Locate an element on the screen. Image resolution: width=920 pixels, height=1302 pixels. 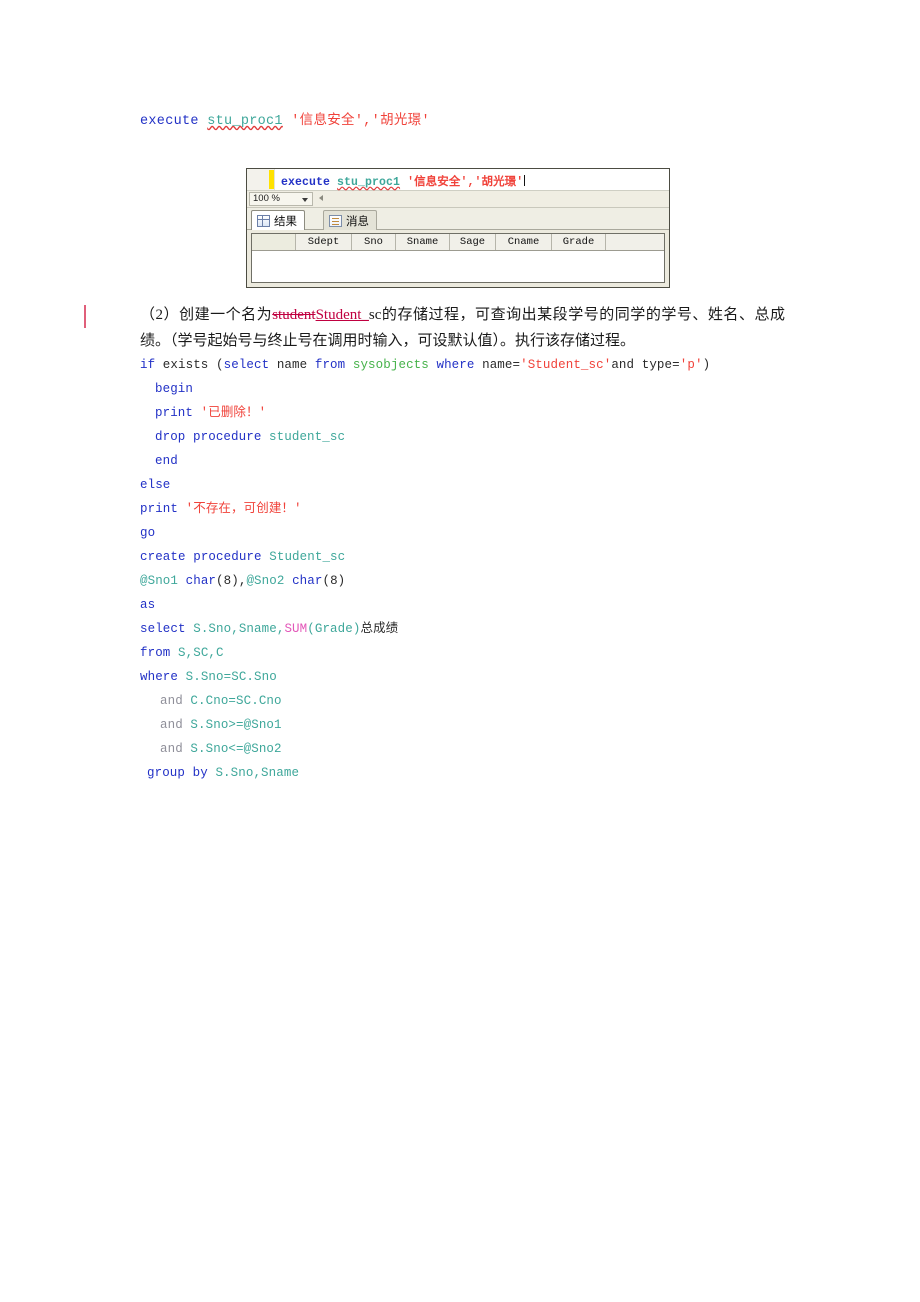
chevron-down-icon is located at coordinates (305, 200).